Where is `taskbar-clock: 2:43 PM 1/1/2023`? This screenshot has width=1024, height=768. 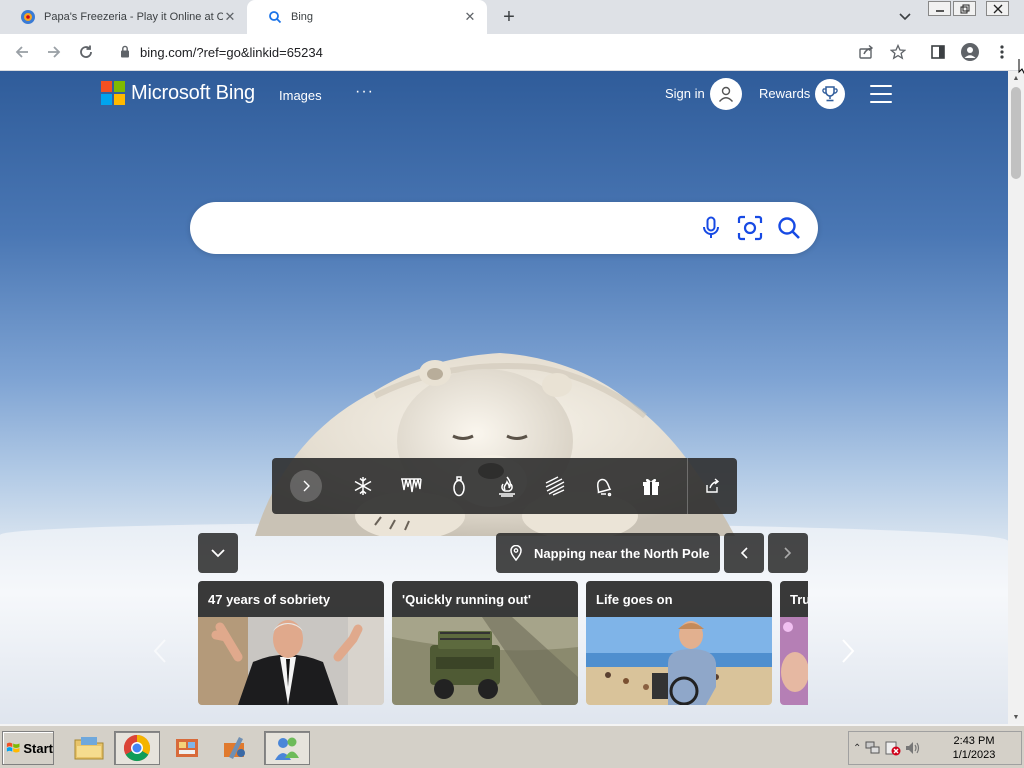
taskbar-clock: 2:43 PM 1/1/2023 is located at coordinates (974, 748).